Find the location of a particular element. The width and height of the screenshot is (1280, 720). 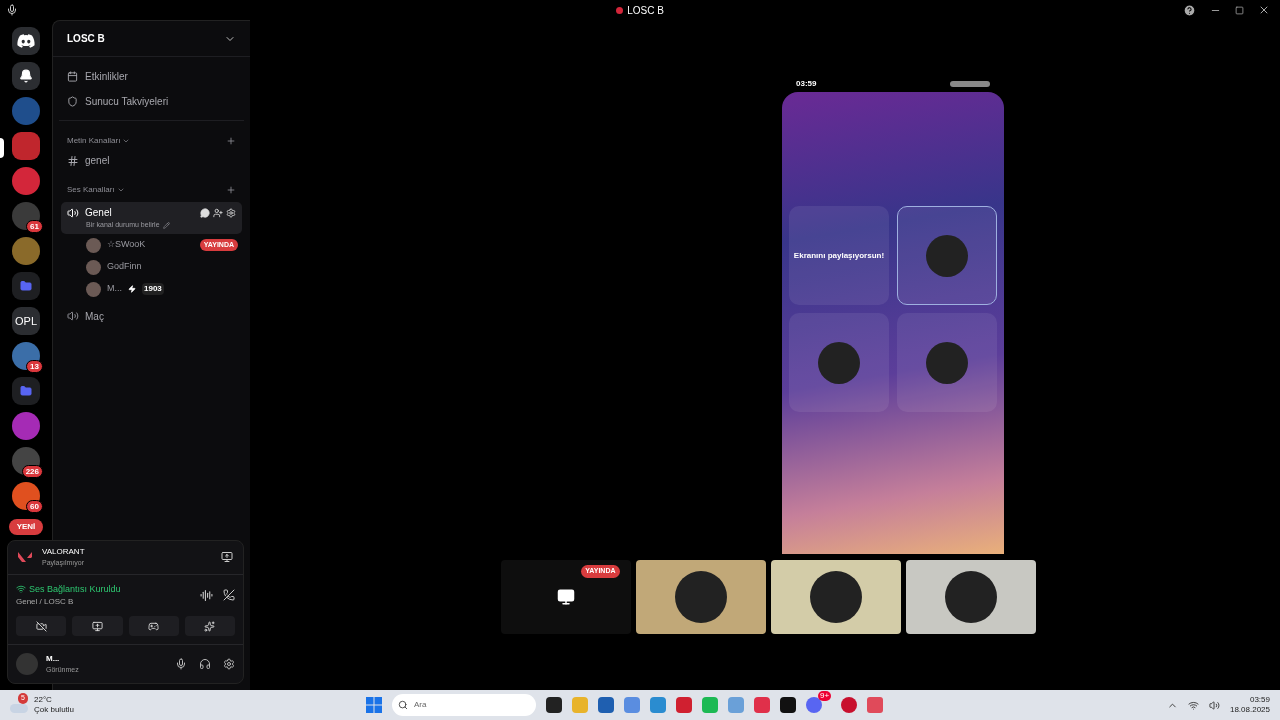

phone-clock: 03:59 is located at coordinates (806, 84).